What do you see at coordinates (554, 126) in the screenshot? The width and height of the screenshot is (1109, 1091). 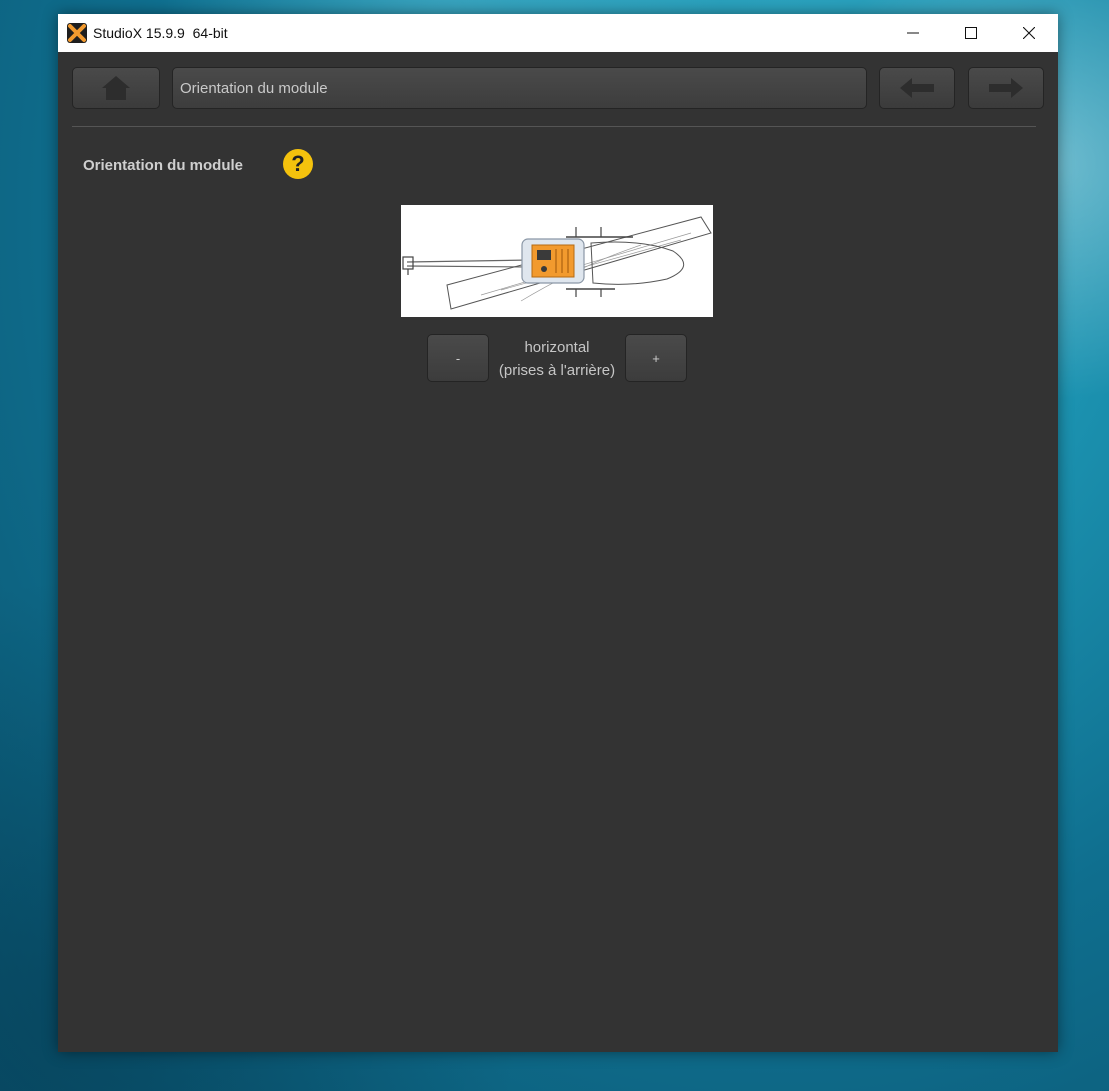 I see `toolbar-divider` at bounding box center [554, 126].